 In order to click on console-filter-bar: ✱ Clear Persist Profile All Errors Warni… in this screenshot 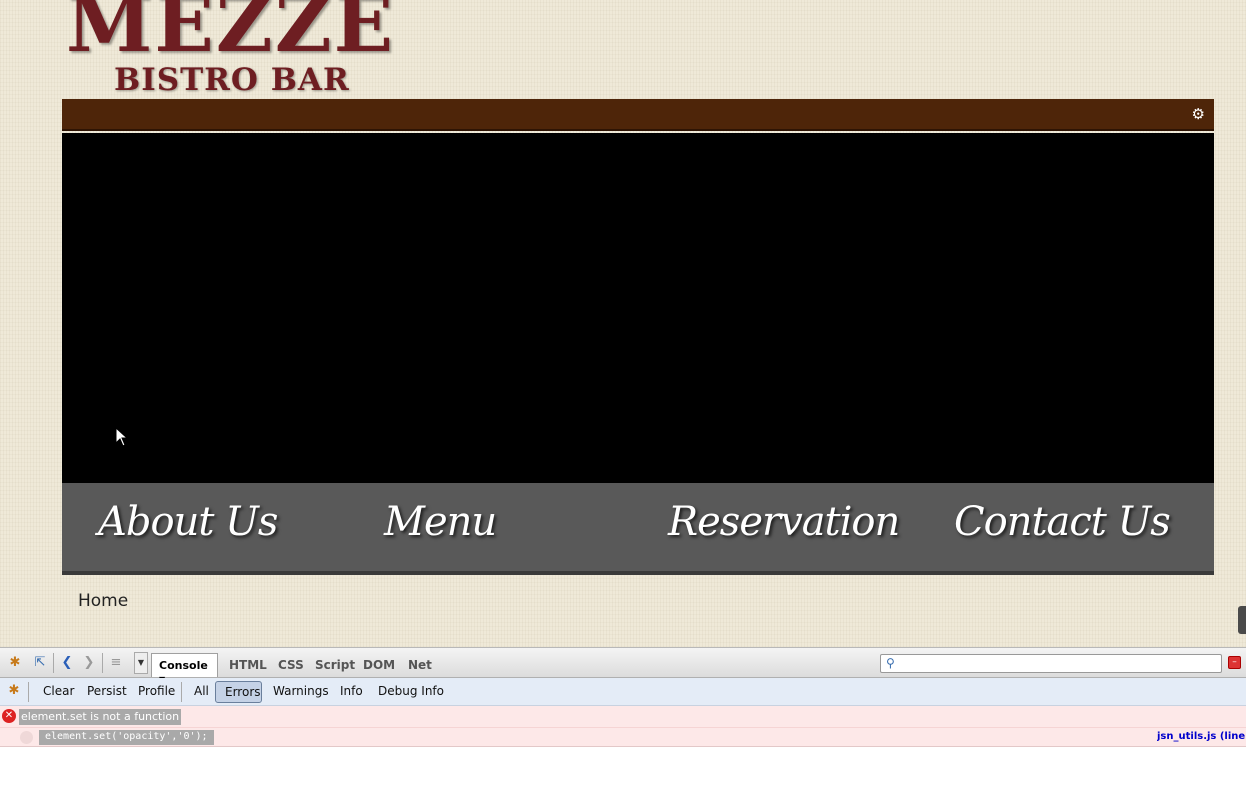, I will do `click(623, 692)`.